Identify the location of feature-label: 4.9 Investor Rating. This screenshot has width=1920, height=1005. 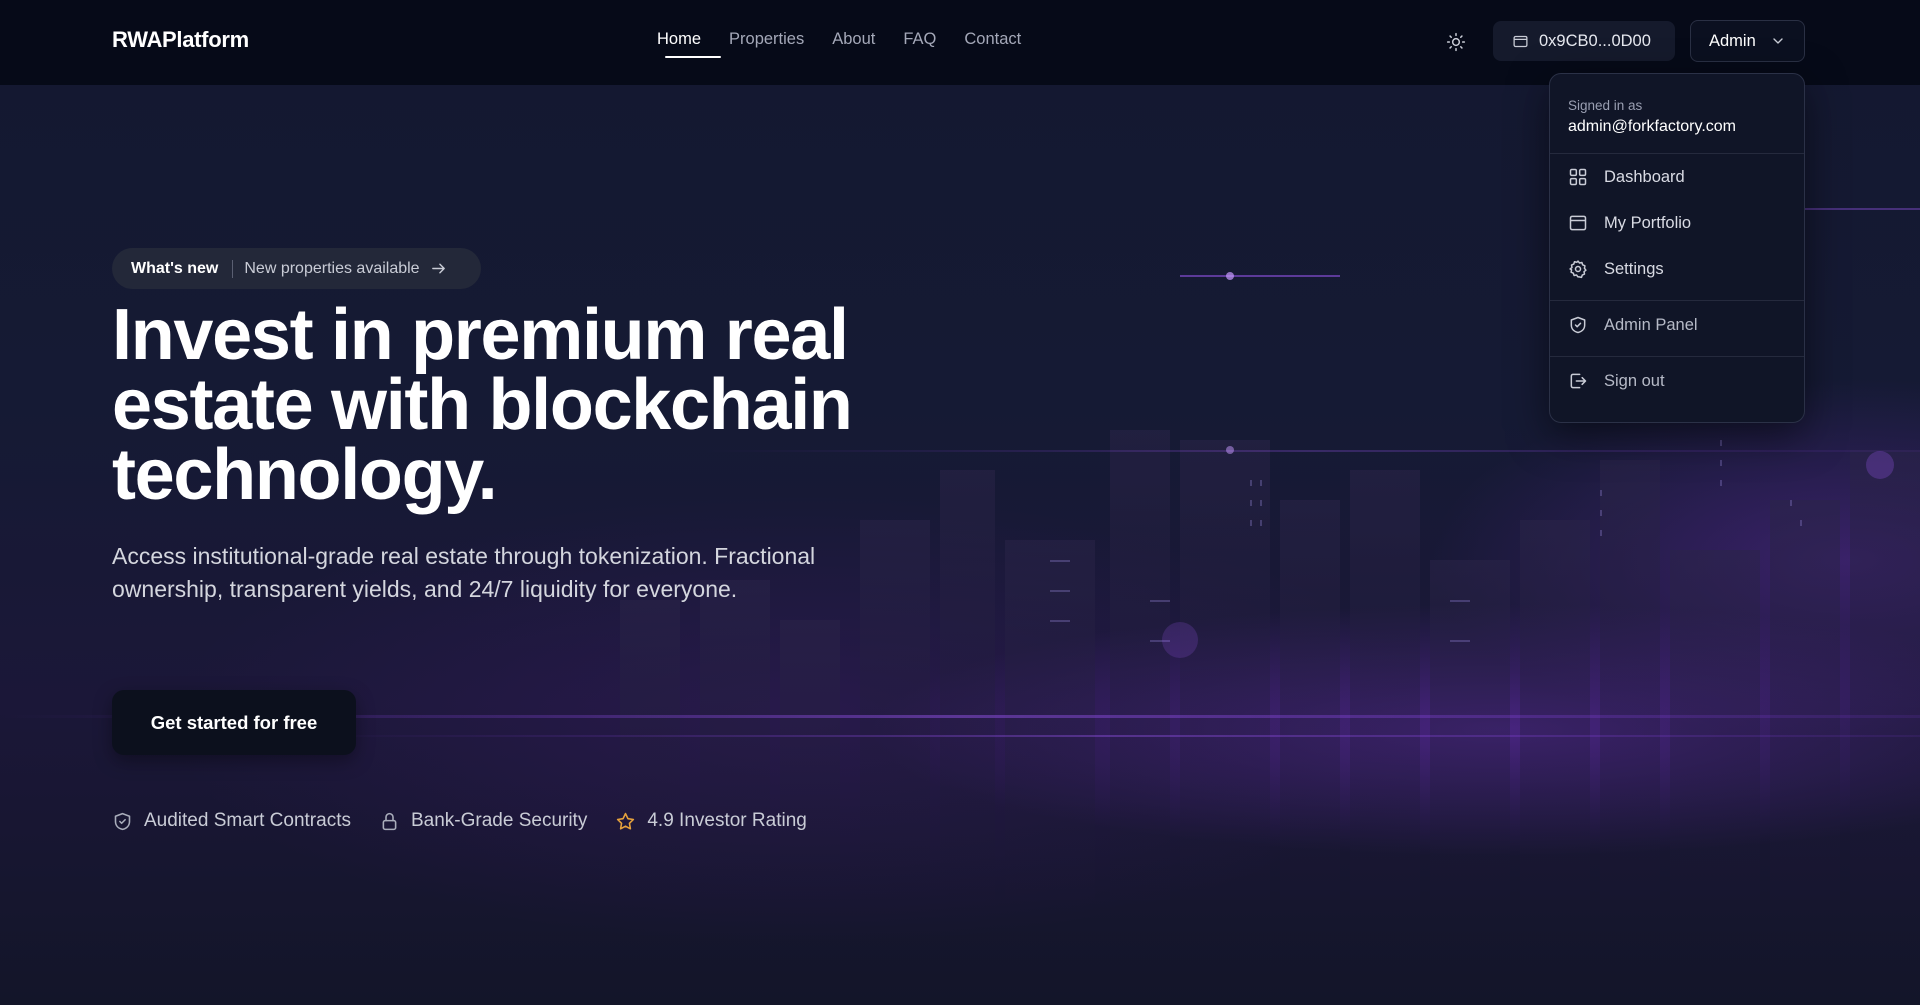
(727, 820).